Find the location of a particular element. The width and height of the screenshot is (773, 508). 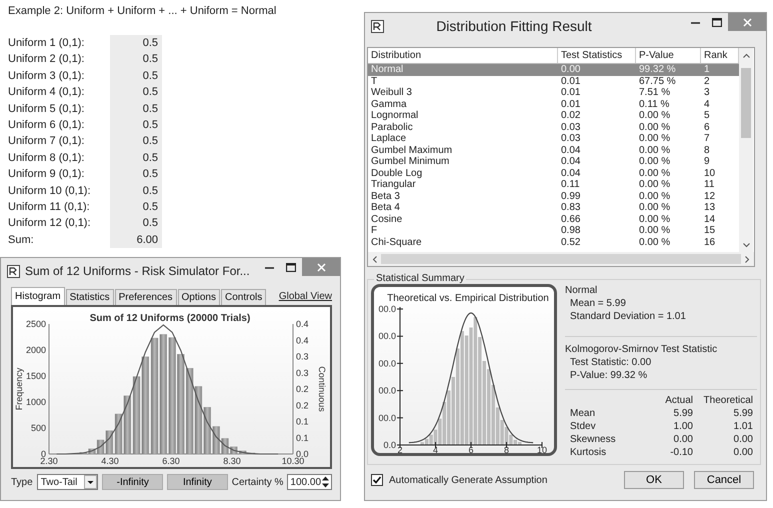

table-cell-text: 9 is located at coordinates (707, 162).